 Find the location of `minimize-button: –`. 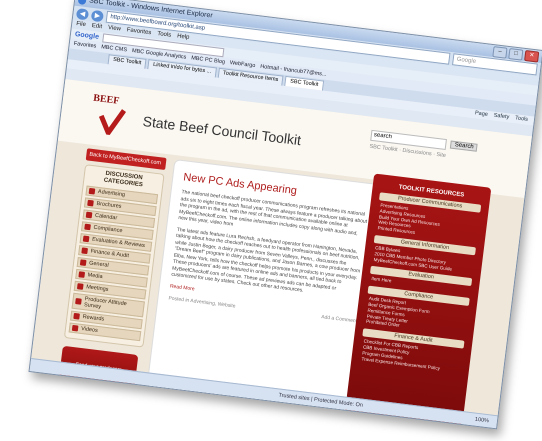

minimize-button: – is located at coordinates (500, 52).